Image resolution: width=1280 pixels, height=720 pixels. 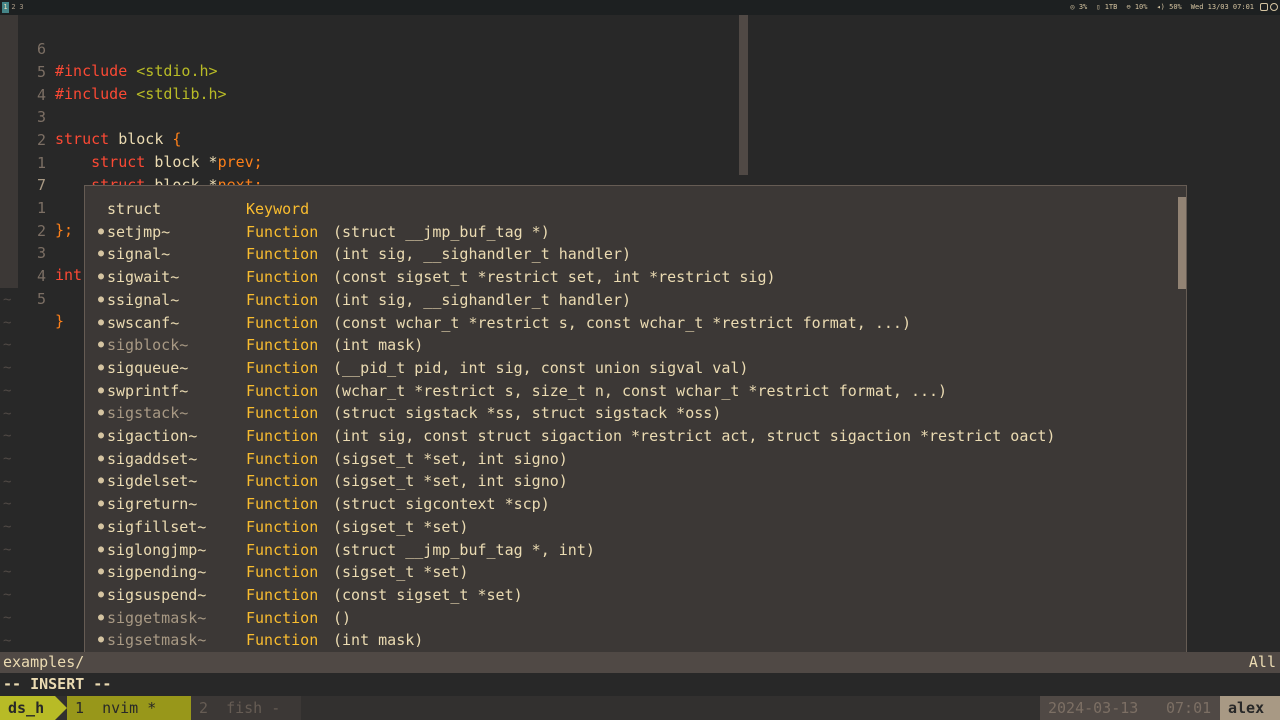 I want to click on code-line: 3 struct block {, so click(x=90, y=116).